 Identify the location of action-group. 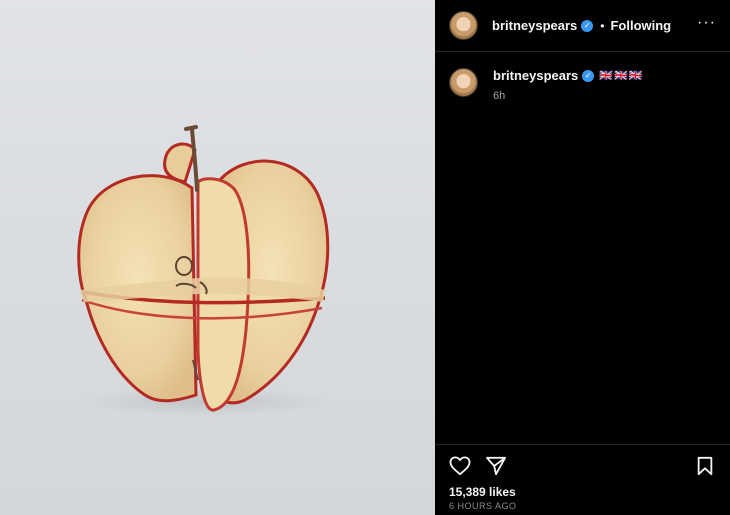
(478, 466).